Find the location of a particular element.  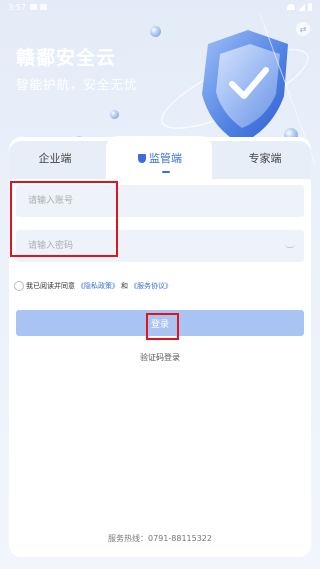

app-title: 赣鄱安全云 is located at coordinates (66, 58).